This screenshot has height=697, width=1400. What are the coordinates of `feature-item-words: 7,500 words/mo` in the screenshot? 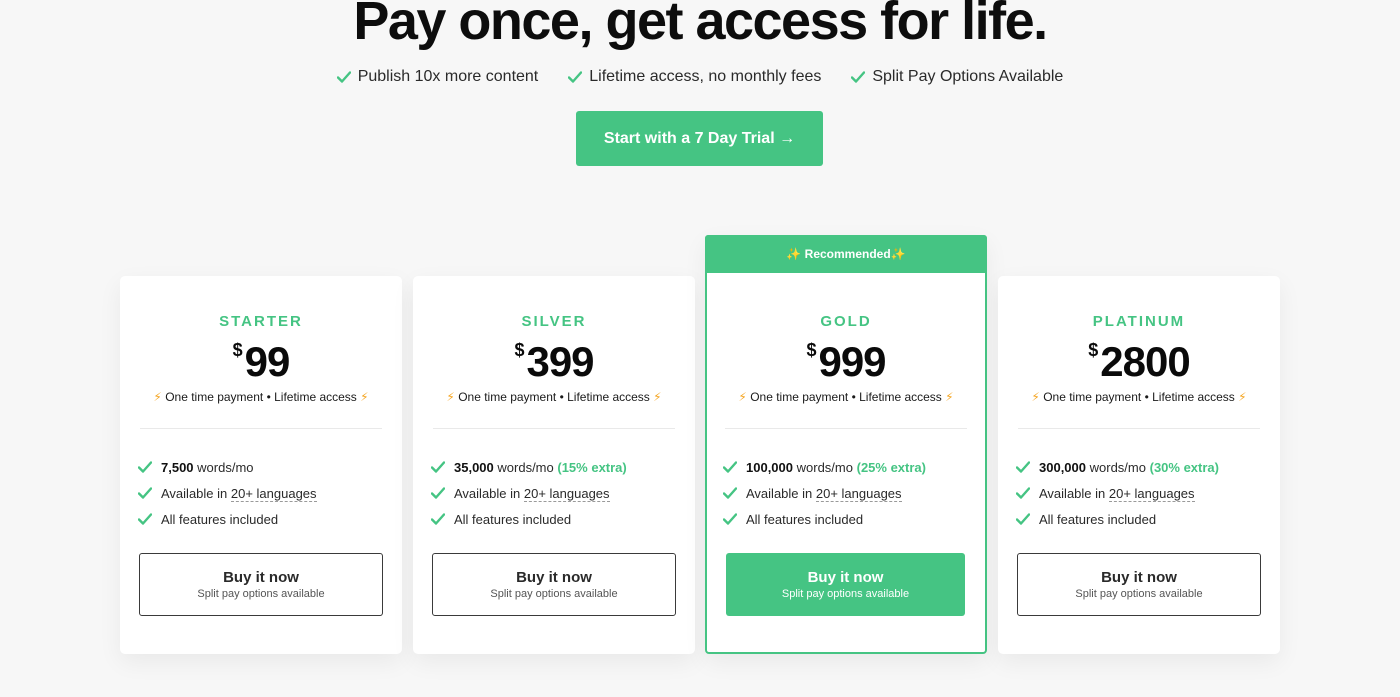 It's located at (227, 467).